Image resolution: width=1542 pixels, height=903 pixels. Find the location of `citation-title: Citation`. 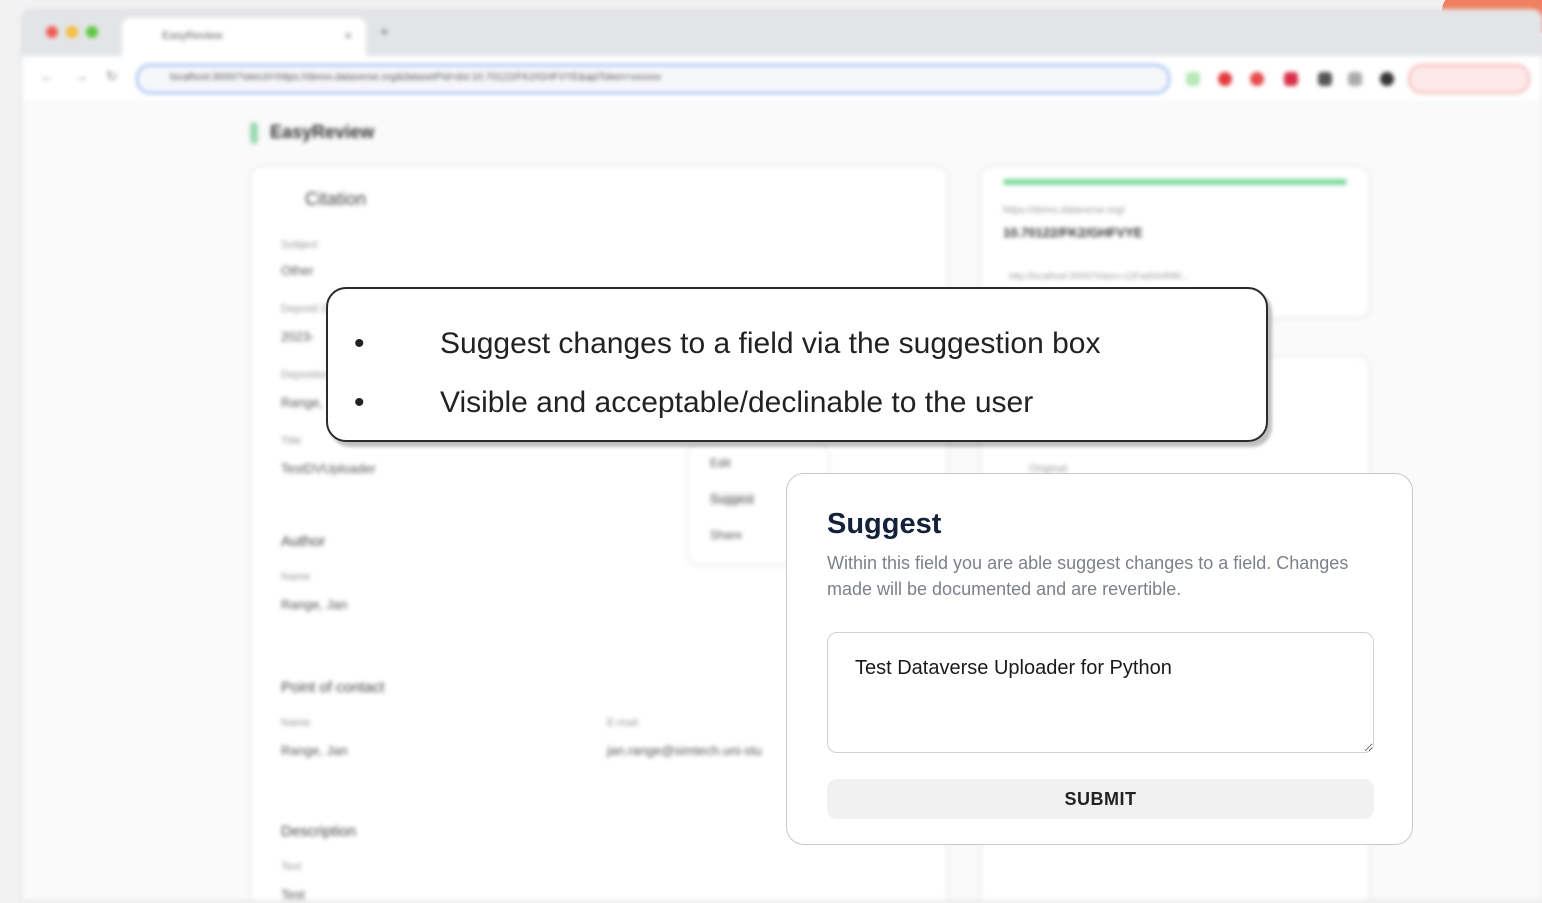

citation-title: Citation is located at coordinates (336, 199).